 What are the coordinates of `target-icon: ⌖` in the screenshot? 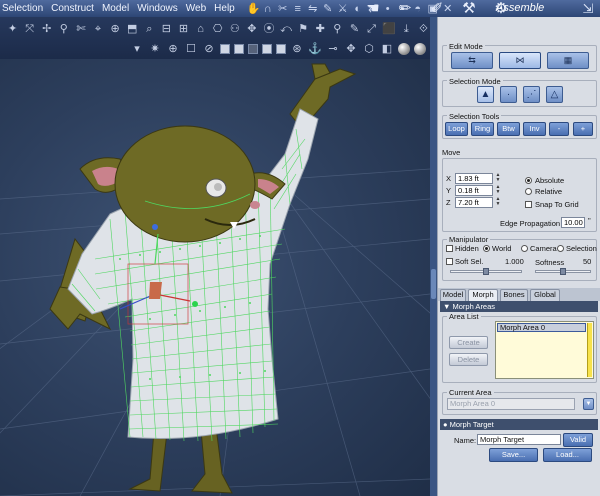 It's located at (97, 29).